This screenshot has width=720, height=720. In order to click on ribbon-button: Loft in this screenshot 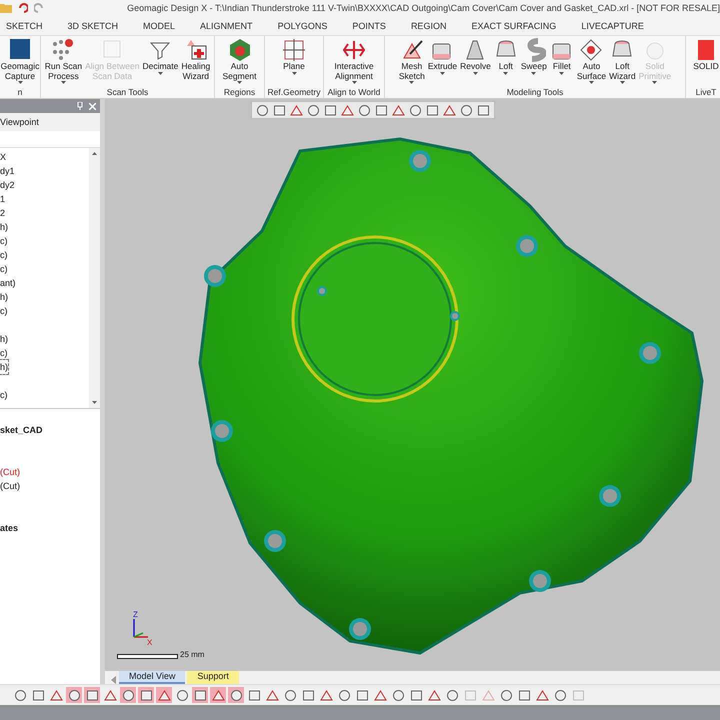, I will do `click(505, 62)`.